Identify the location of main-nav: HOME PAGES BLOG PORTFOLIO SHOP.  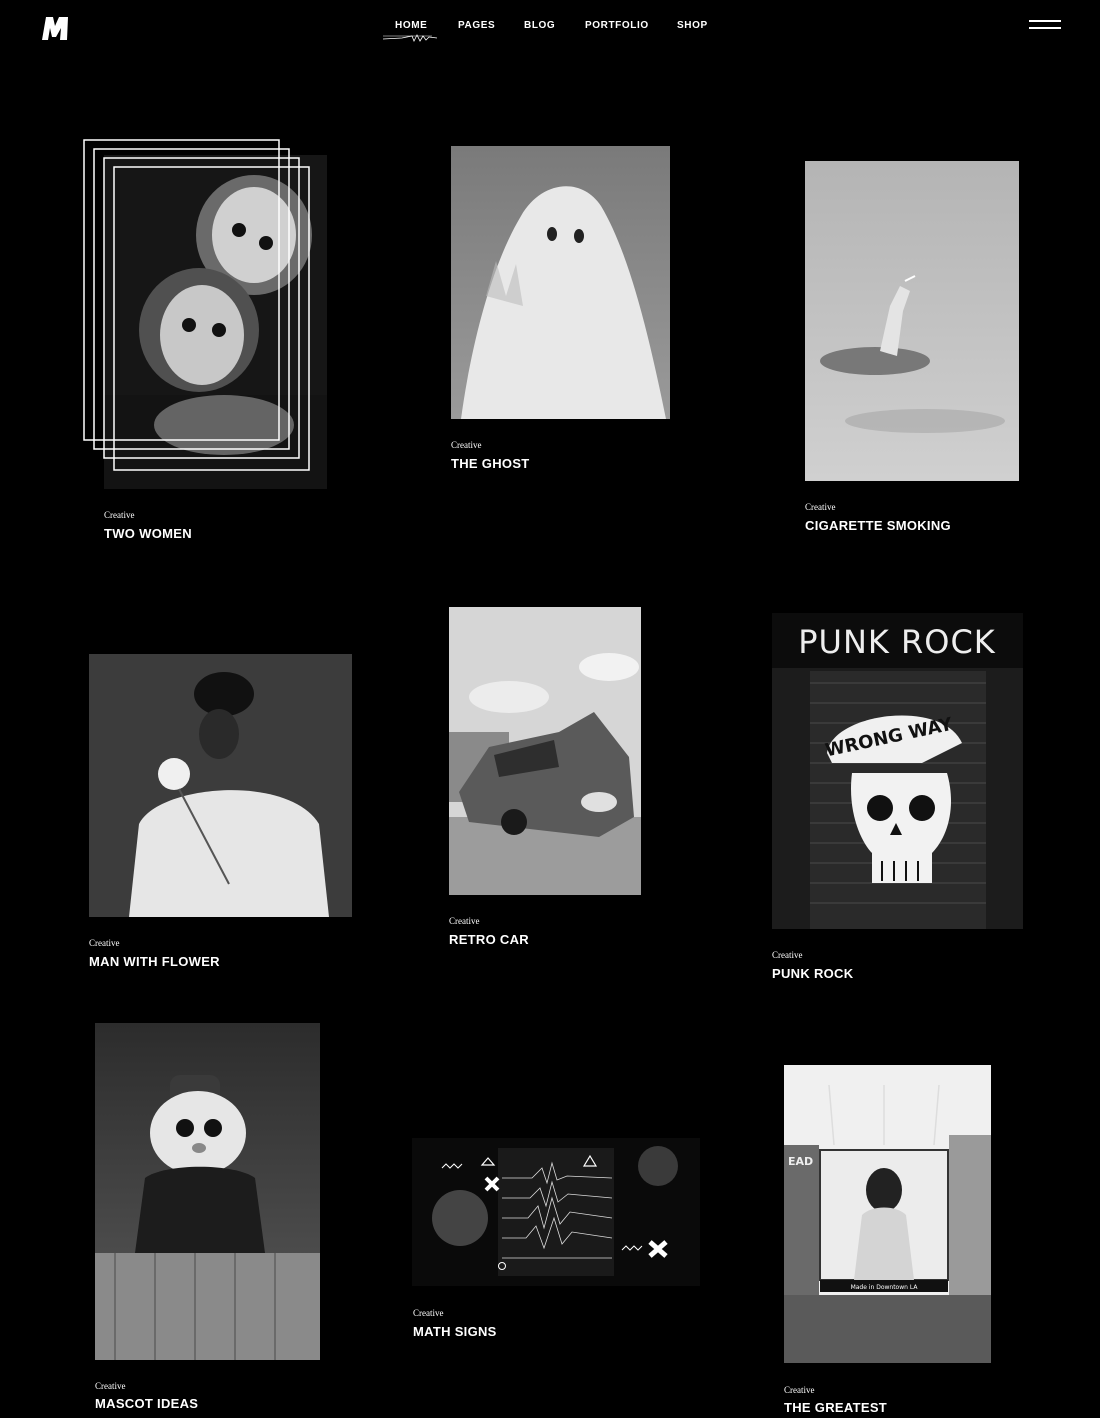
(550, 31).